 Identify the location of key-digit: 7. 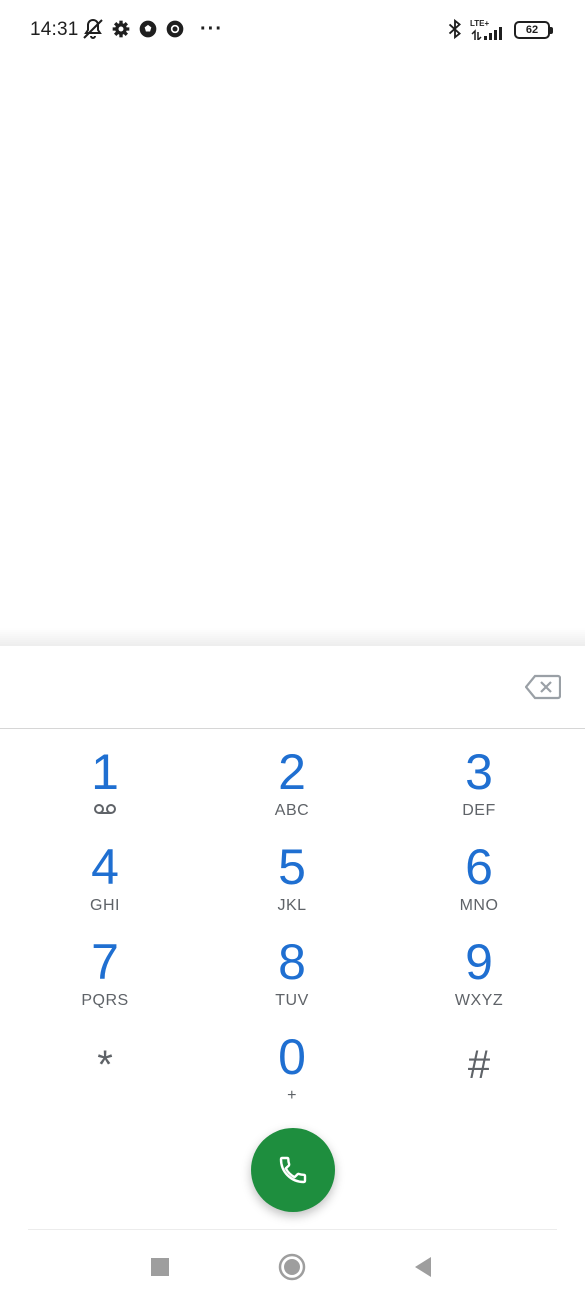
(105, 962).